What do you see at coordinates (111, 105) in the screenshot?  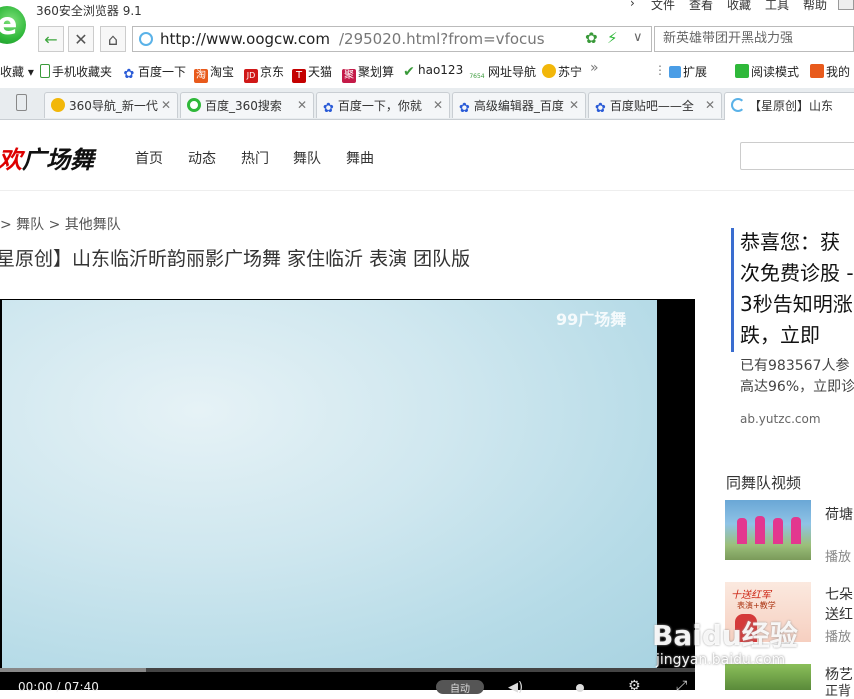 I see `tab-360nav: 360导航_新一代 ✕` at bounding box center [111, 105].